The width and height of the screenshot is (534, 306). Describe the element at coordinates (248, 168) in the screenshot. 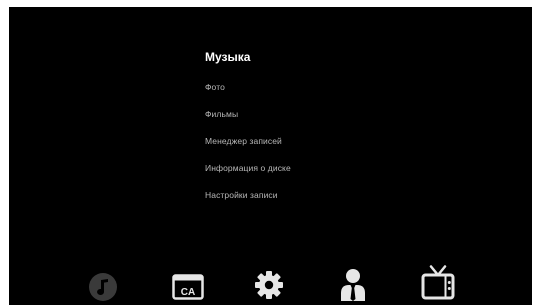

I see `menu-item-disk-info: Информация о диске` at that location.